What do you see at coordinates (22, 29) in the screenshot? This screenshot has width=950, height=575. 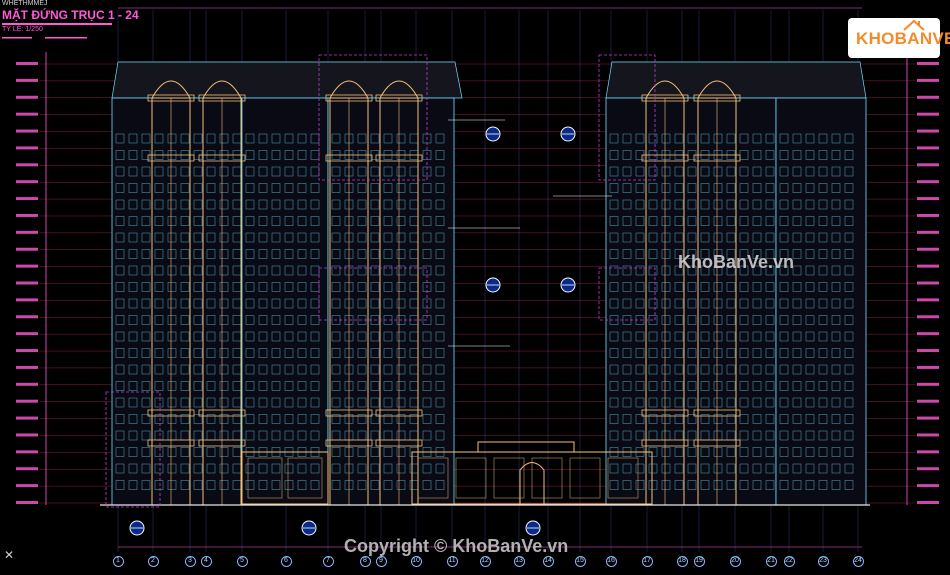 I see `scale-label: TỶ LỆ: 1/250` at bounding box center [22, 29].